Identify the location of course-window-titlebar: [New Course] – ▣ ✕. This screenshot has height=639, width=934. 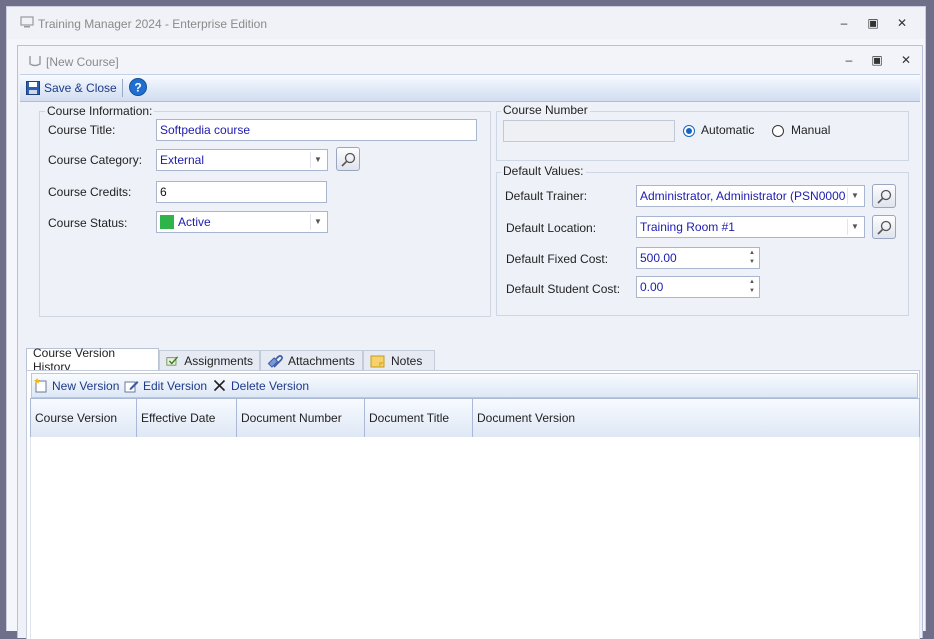
(470, 60).